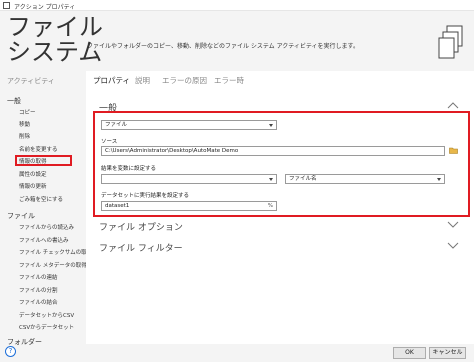  I want to click on sidebar-item-empty-trash: ごみ箱を空にする, so click(41, 199).